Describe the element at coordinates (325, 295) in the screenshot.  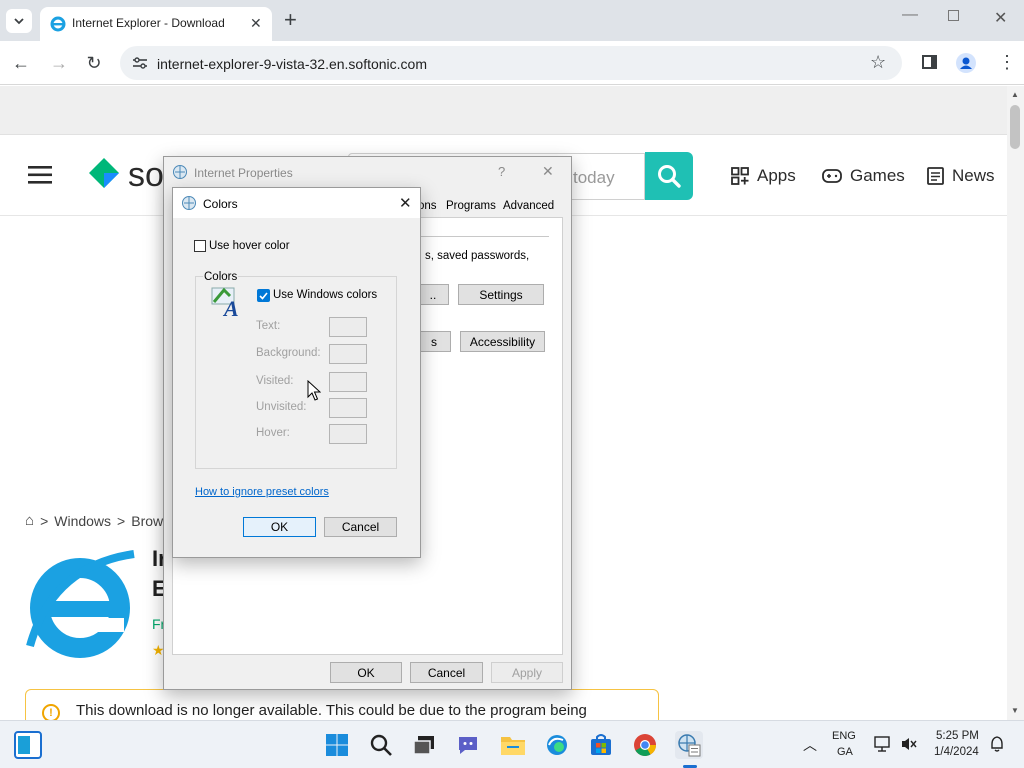
I see `use-windows-colors-label: Use Windows colors` at that location.